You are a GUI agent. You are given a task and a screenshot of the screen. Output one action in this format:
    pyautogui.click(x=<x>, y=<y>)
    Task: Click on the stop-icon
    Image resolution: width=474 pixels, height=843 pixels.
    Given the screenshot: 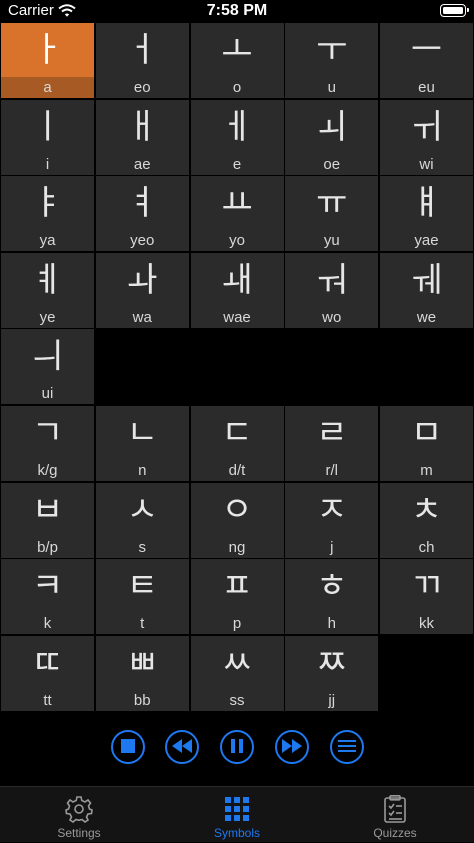 What is the action you would take?
    pyautogui.click(x=128, y=747)
    